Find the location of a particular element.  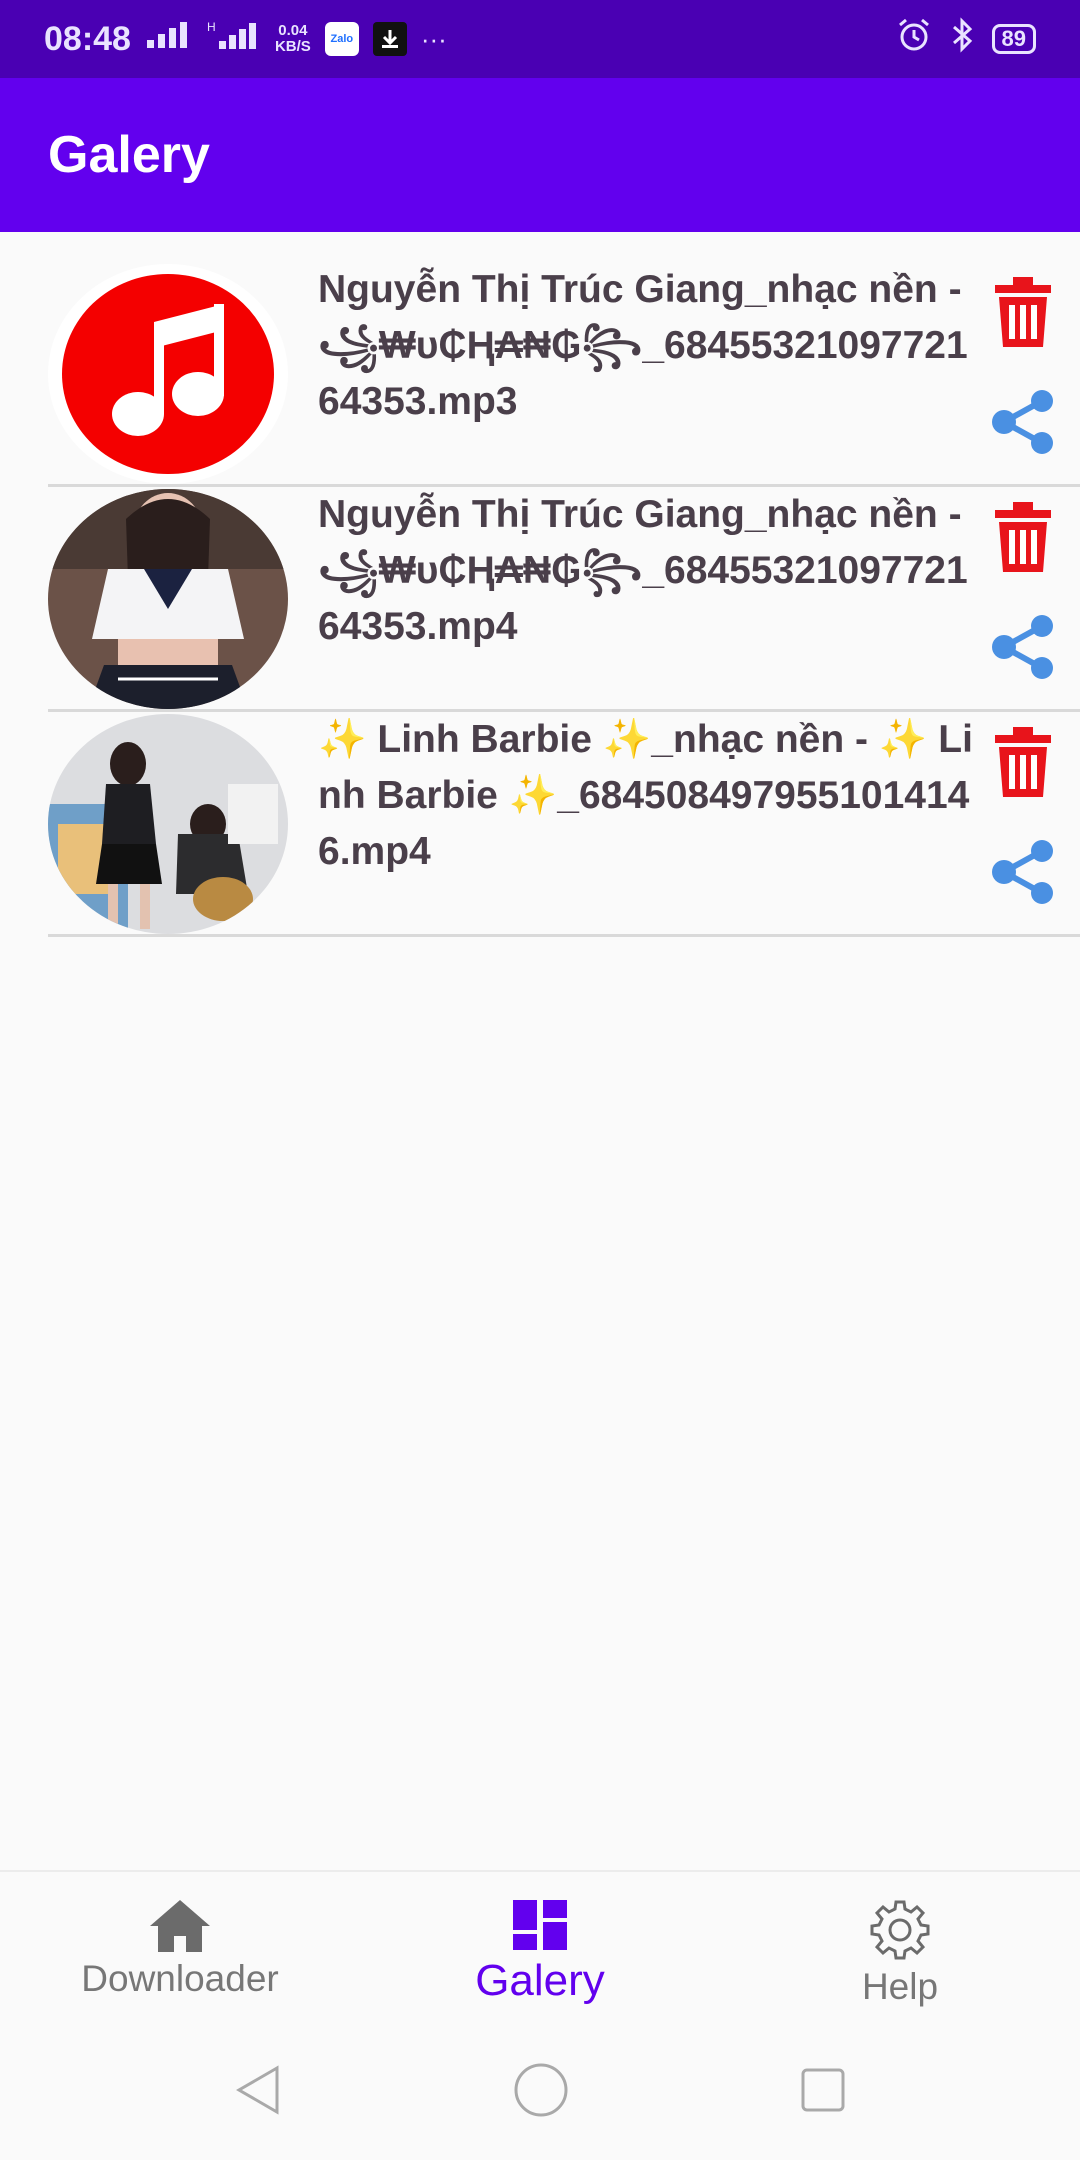

nav-help: Help is located at coordinates (900, 1946).